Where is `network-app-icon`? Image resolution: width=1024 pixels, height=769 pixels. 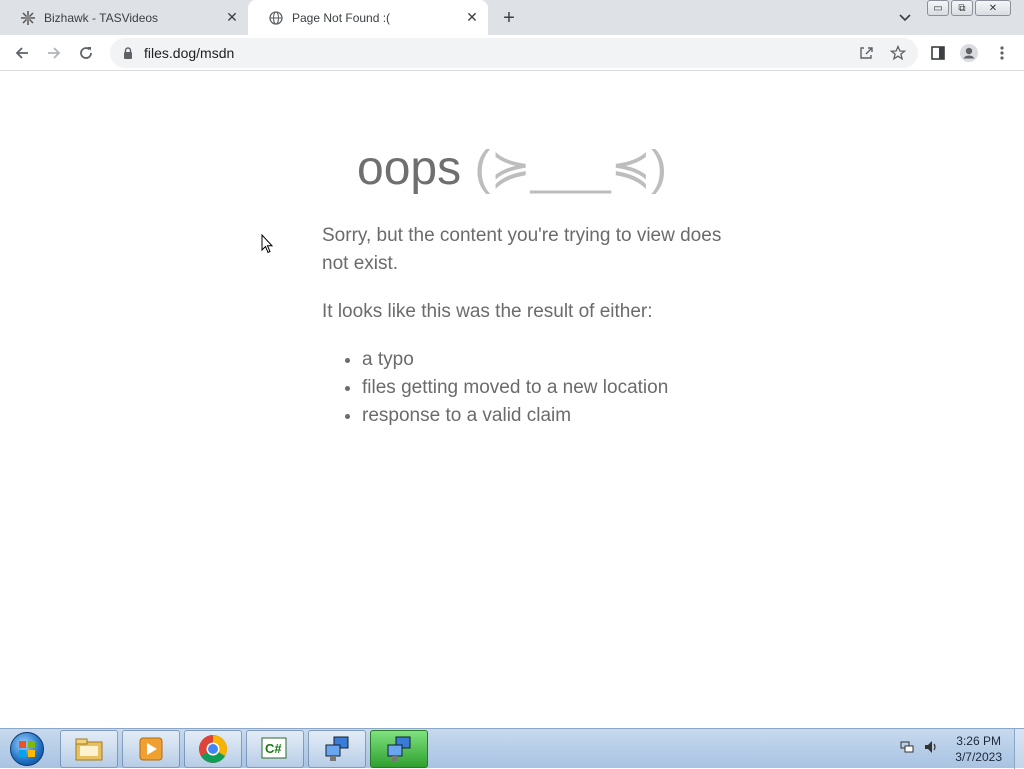 network-app-icon is located at coordinates (337, 749).